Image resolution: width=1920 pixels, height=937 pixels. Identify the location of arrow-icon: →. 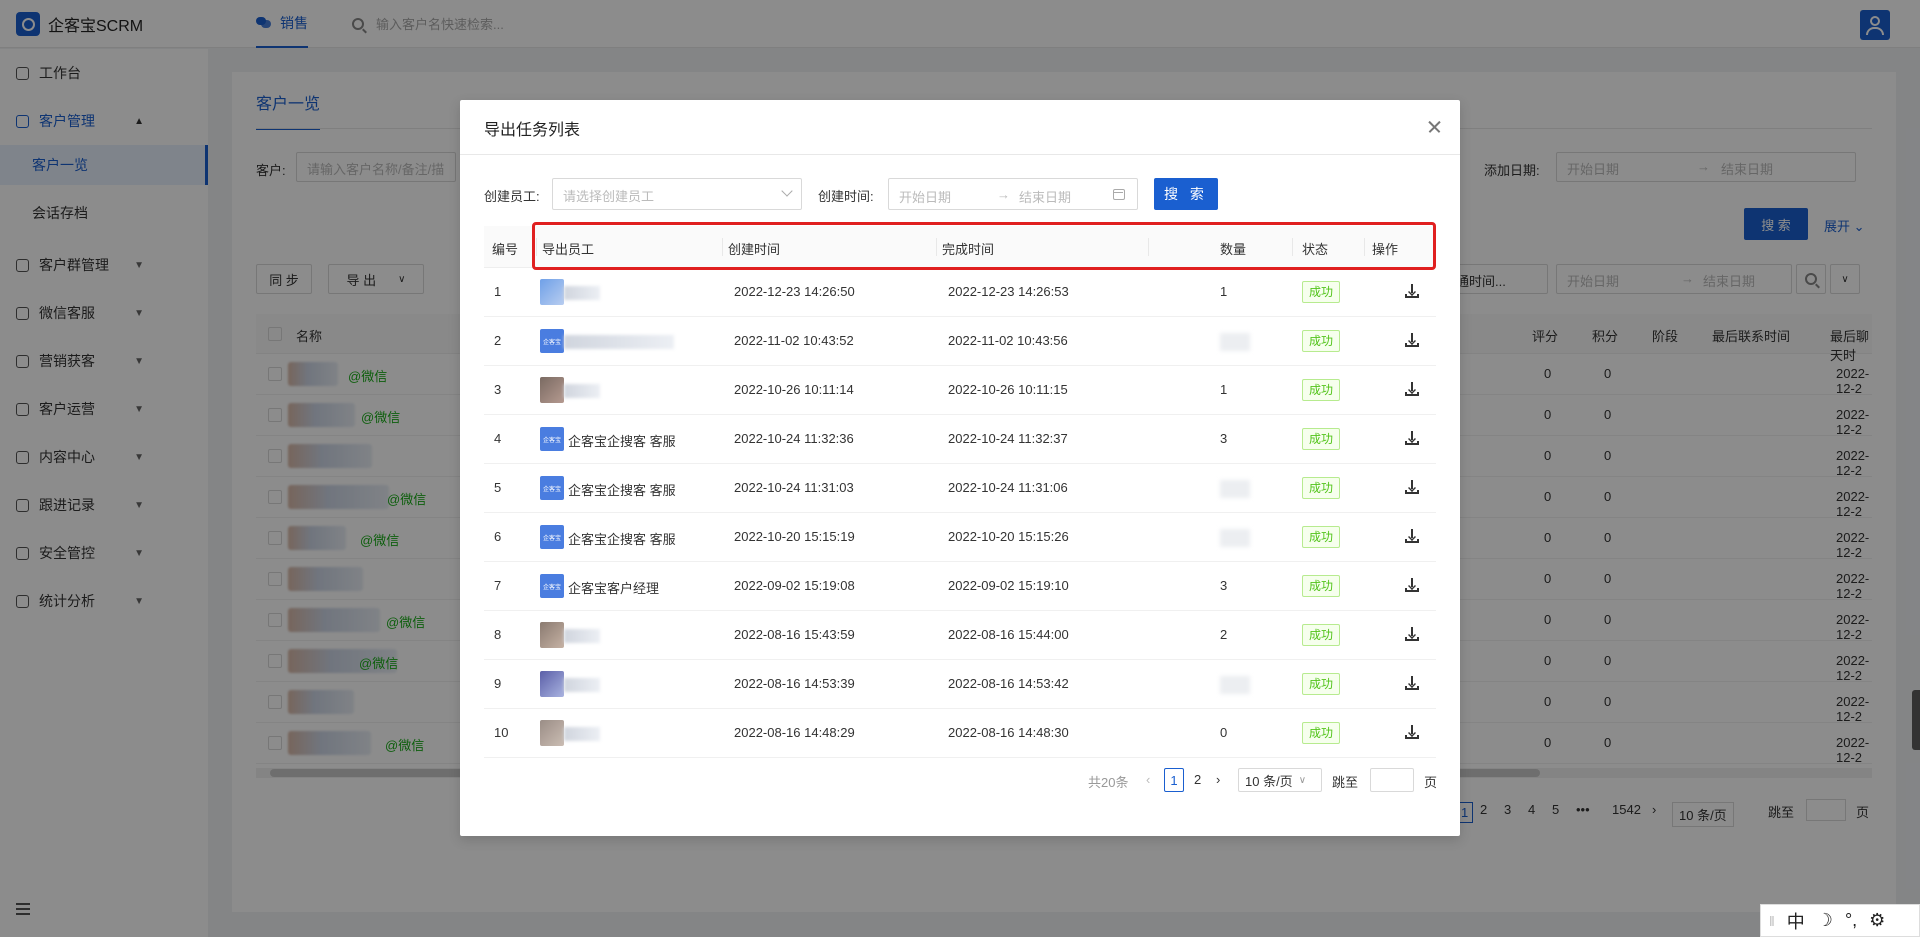
(1003, 194).